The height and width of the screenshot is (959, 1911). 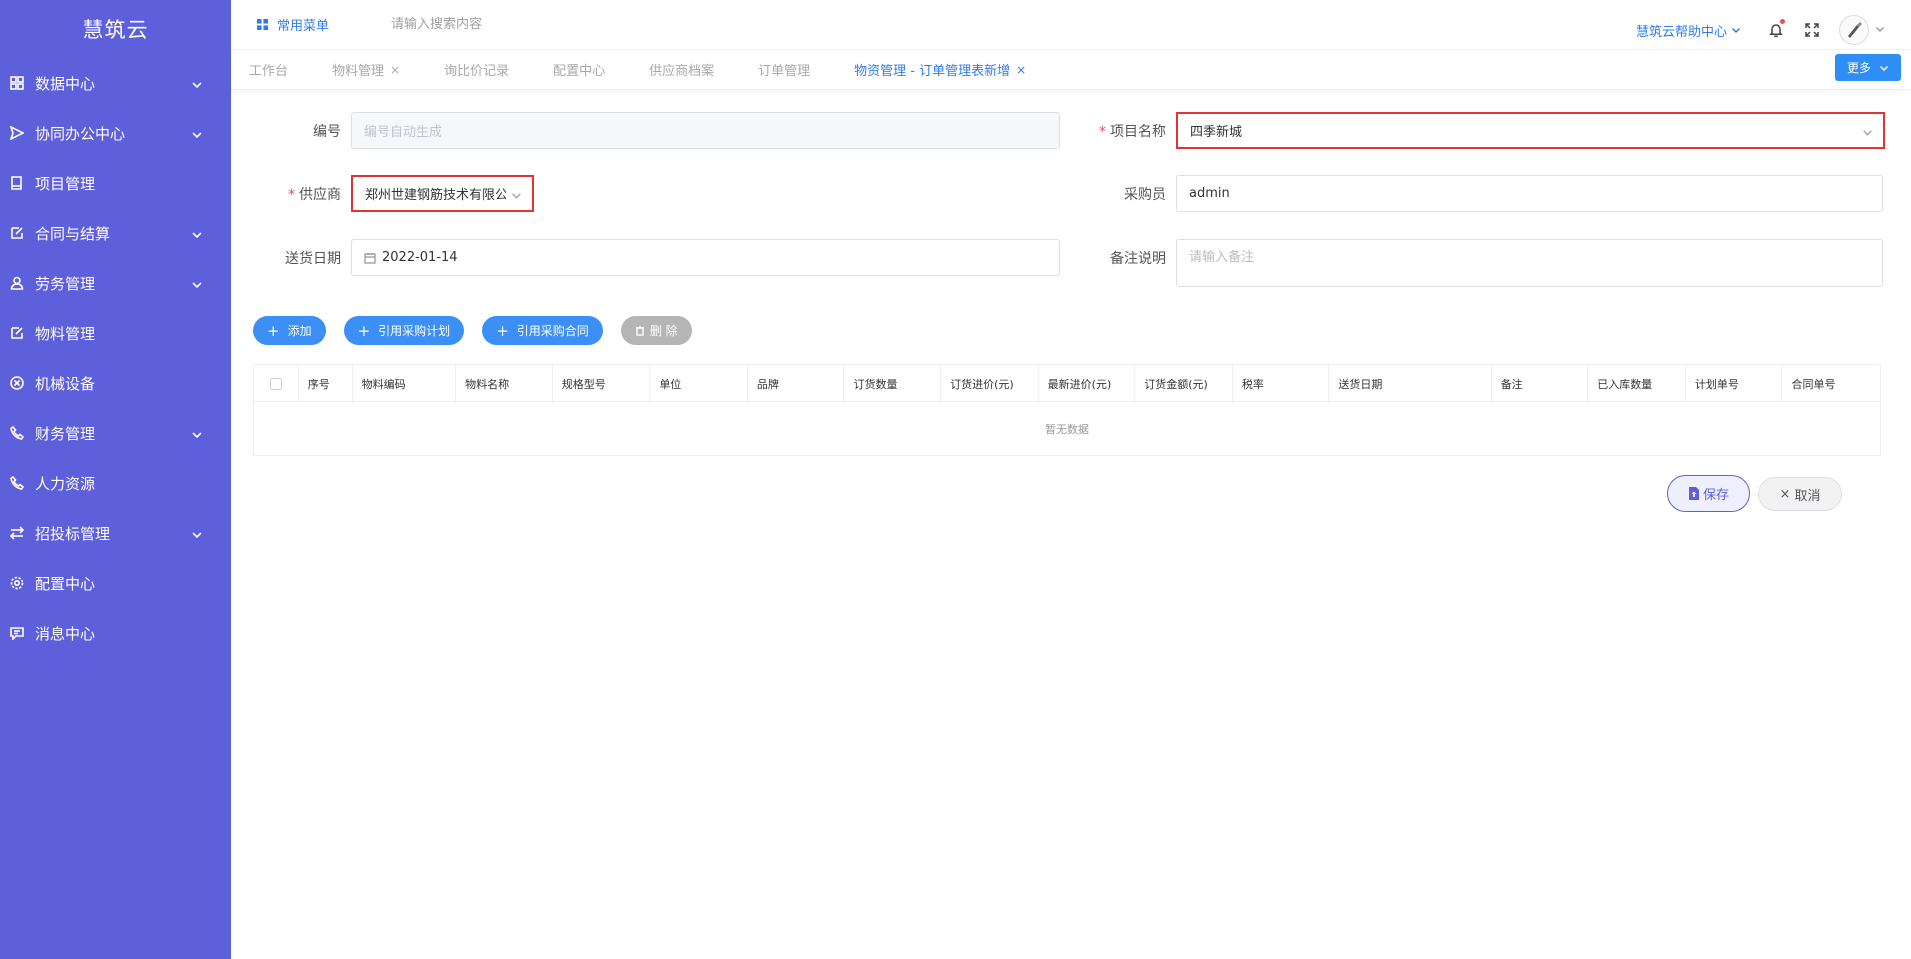 What do you see at coordinates (1530, 130) in the screenshot?
I see `project-select: 四季新城` at bounding box center [1530, 130].